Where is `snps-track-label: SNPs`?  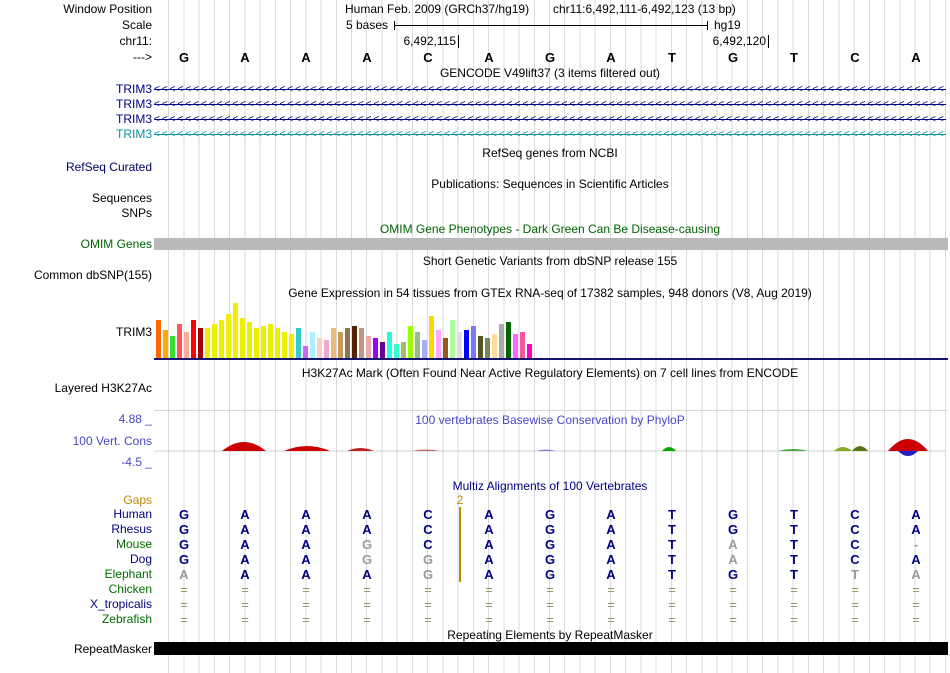 snps-track-label: SNPs is located at coordinates (76, 213).